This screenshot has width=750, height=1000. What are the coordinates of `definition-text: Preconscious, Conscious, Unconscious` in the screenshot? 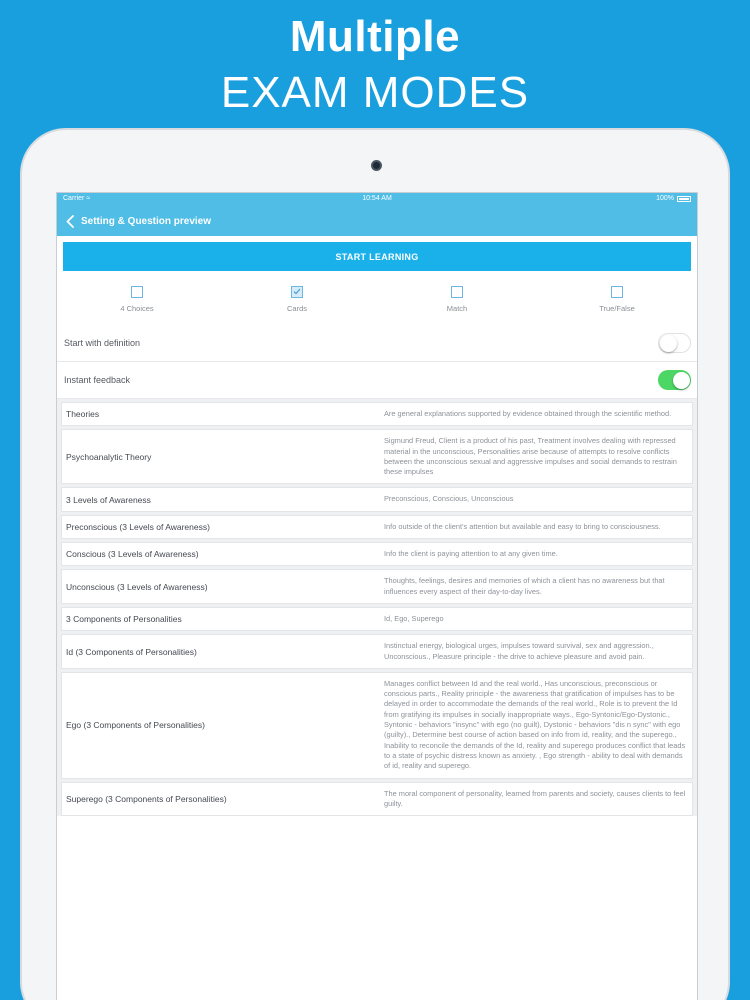 It's located at (449, 499).